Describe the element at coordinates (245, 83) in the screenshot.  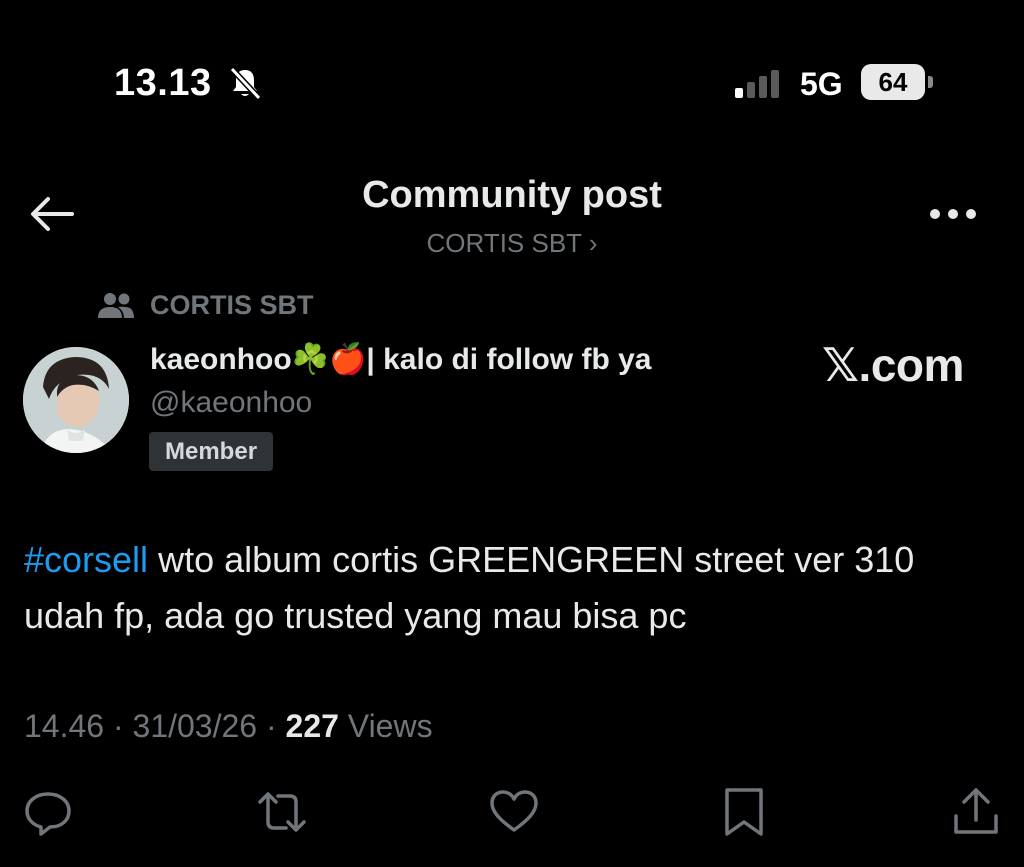
I see `bell-muted-icon` at that location.